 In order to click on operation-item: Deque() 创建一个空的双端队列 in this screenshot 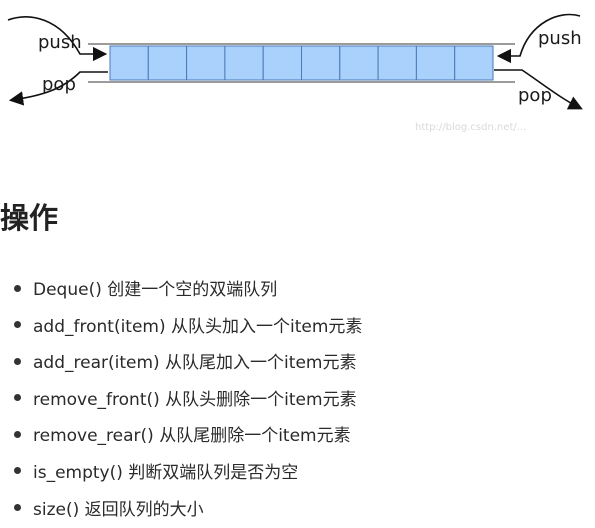, I will do `click(188, 290)`.